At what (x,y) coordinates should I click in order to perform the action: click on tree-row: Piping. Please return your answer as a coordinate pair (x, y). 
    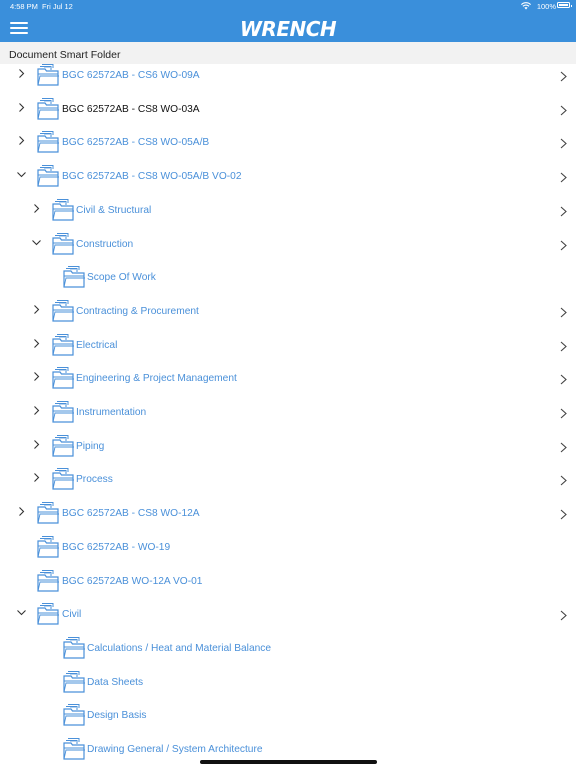
    Looking at the image, I should click on (288, 446).